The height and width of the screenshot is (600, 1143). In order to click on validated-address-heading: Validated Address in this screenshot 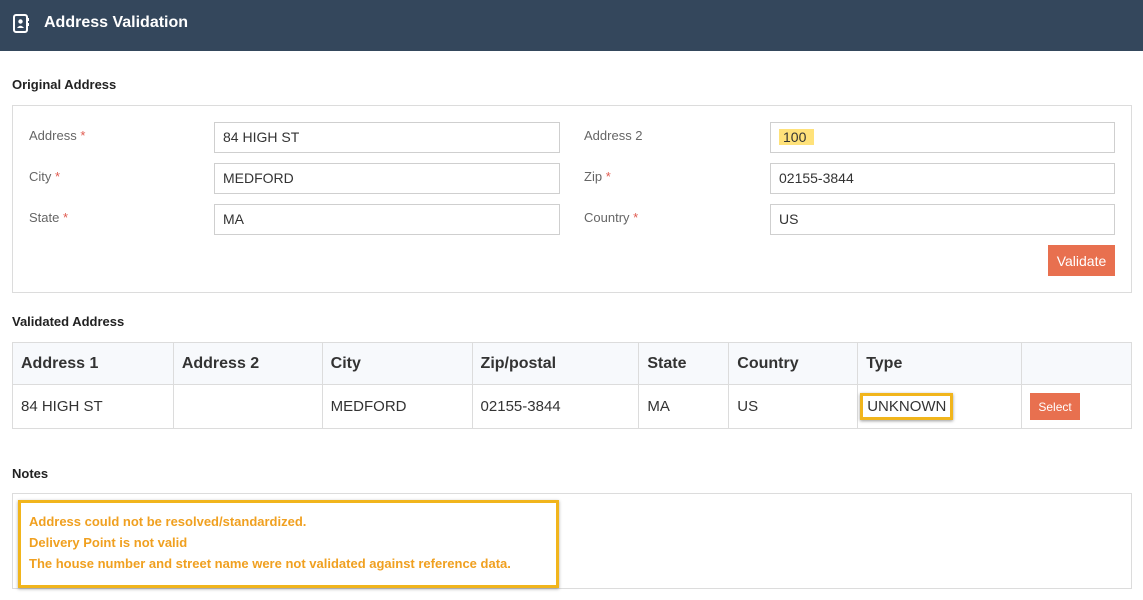, I will do `click(68, 321)`.